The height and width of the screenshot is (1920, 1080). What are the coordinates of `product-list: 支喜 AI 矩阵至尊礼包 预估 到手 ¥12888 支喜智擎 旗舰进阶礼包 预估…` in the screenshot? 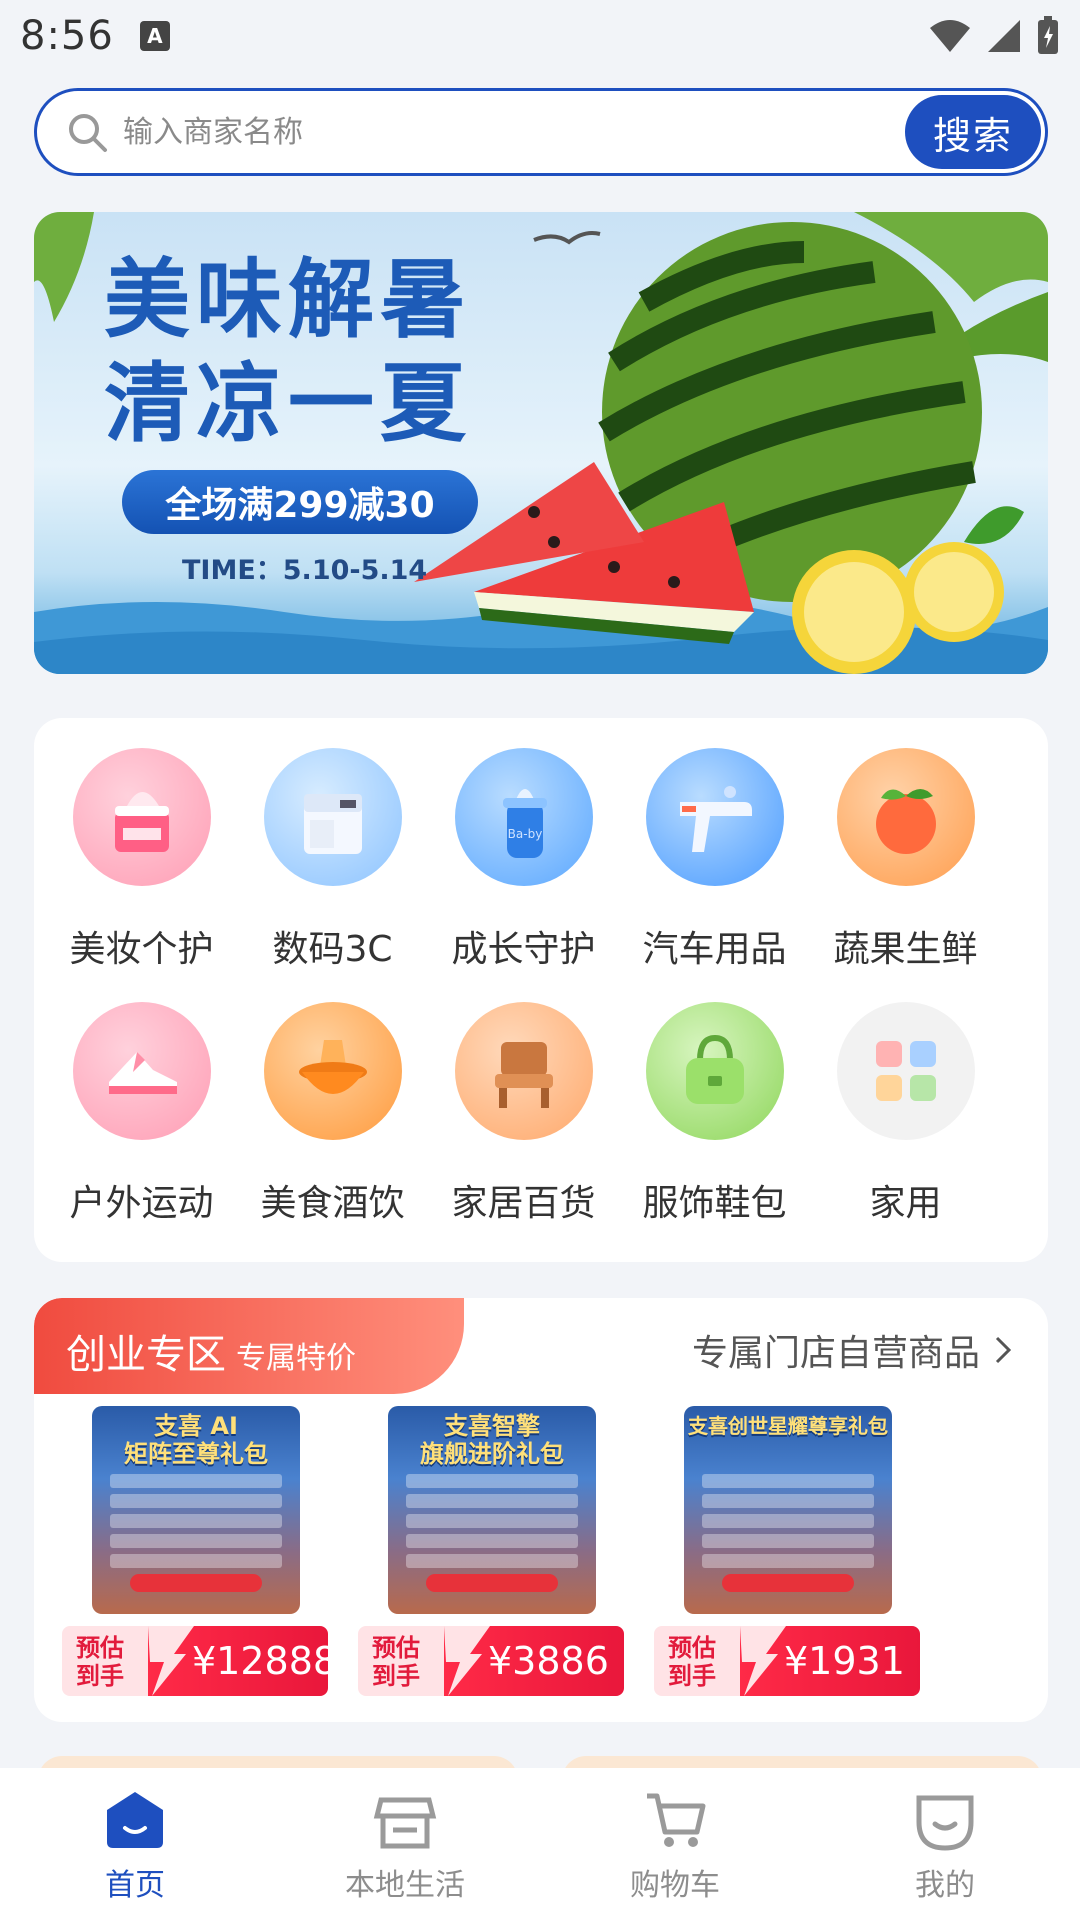 It's located at (491, 1551).